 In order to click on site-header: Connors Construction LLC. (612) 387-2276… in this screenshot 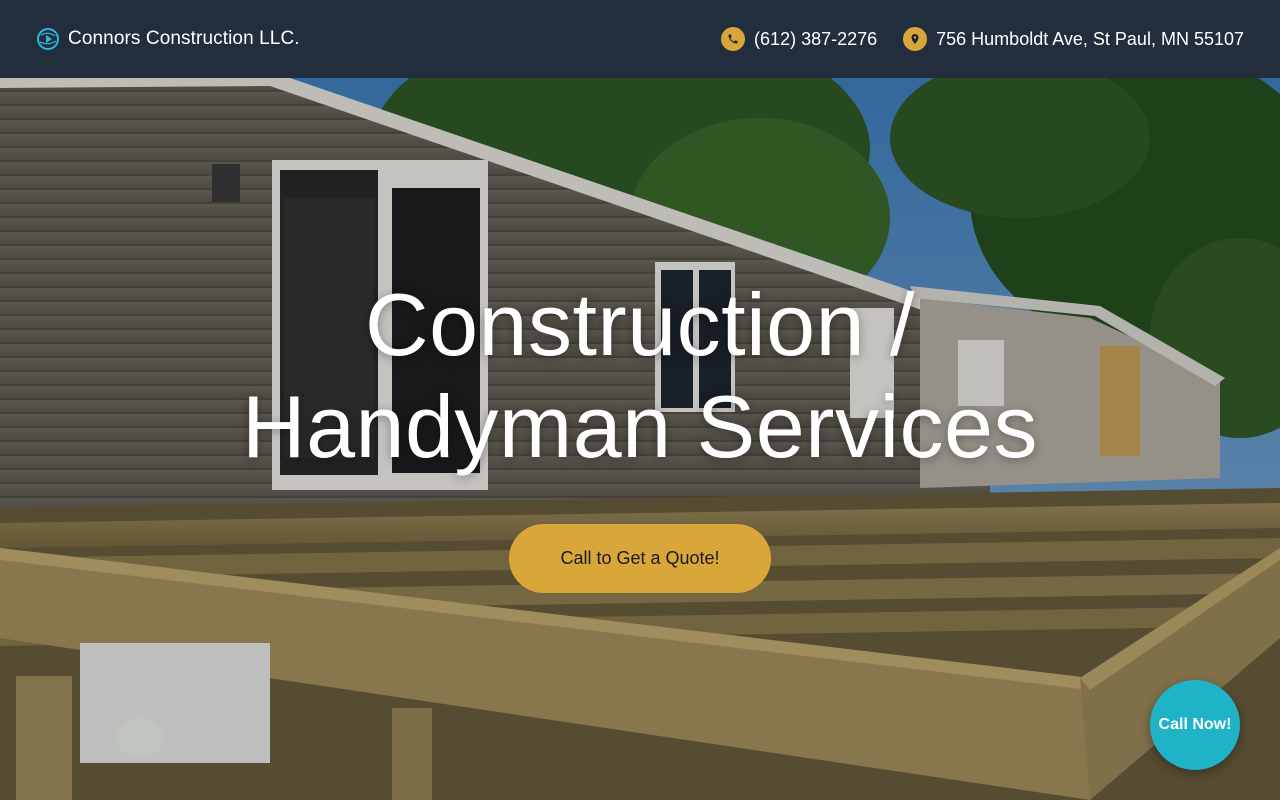, I will do `click(640, 39)`.